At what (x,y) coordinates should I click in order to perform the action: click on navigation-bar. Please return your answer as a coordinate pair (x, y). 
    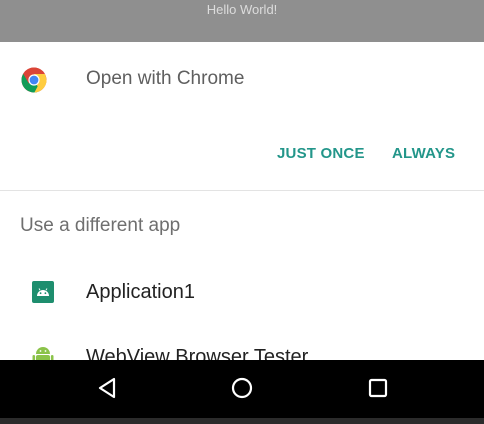
    Looking at the image, I should click on (242, 389).